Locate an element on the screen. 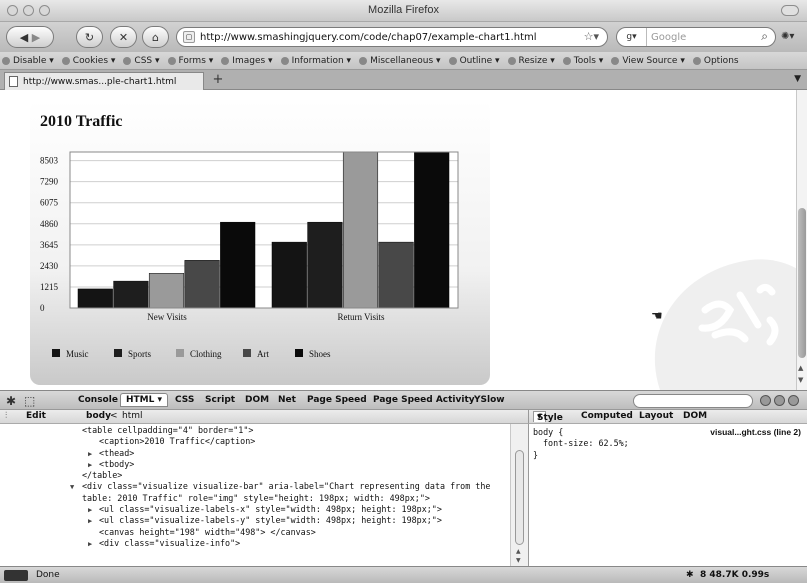  page-scrollbar-thumb is located at coordinates (802, 283).